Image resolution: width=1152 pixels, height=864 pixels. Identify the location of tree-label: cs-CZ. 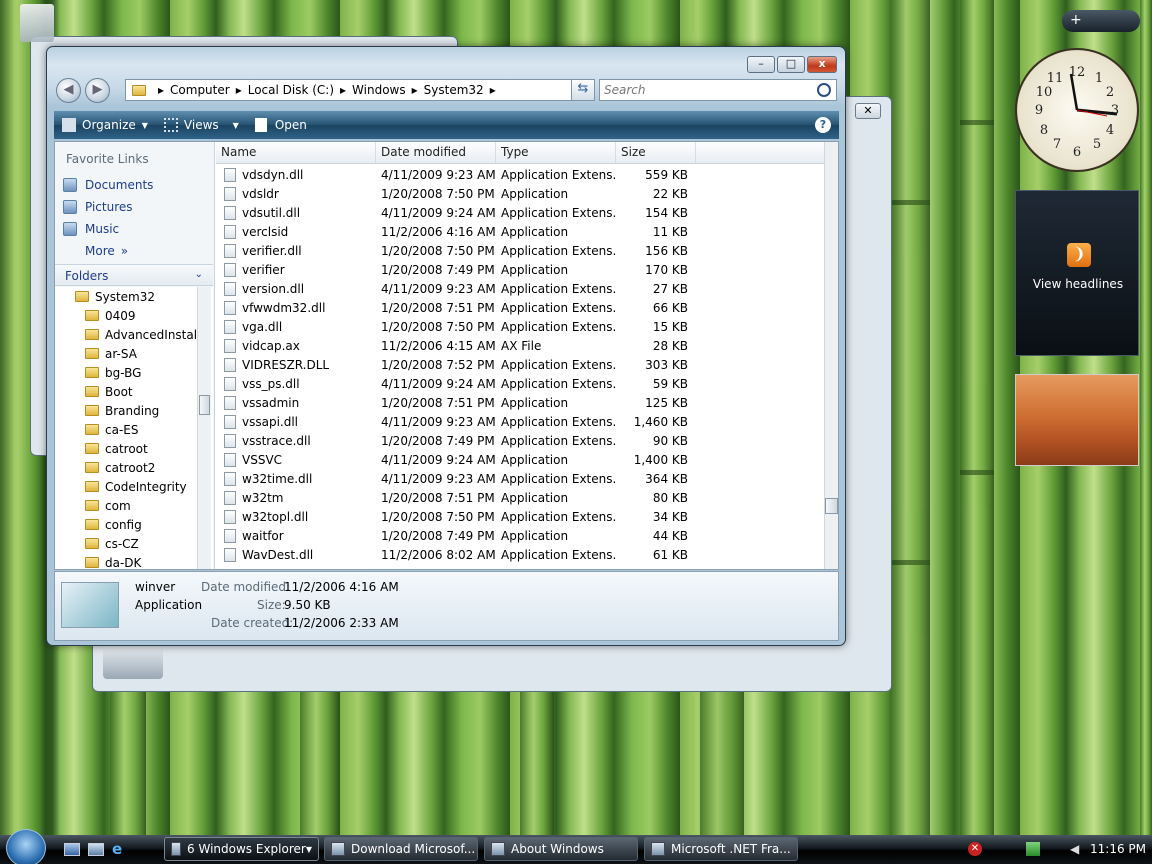
(122, 543).